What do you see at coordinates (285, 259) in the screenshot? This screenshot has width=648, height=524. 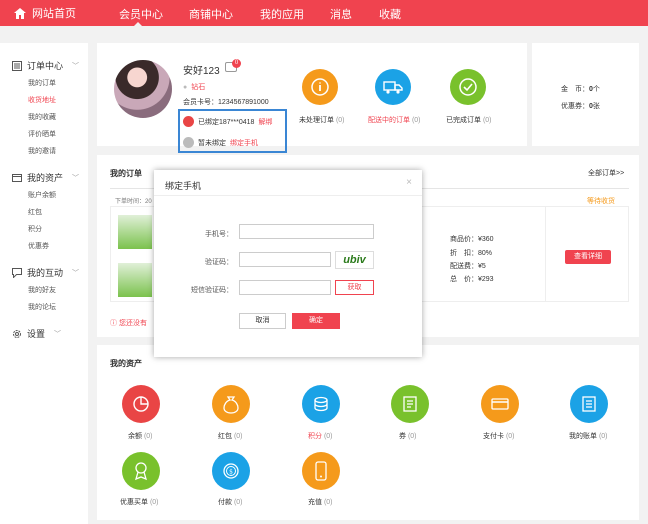 I see `captcha-input` at bounding box center [285, 259].